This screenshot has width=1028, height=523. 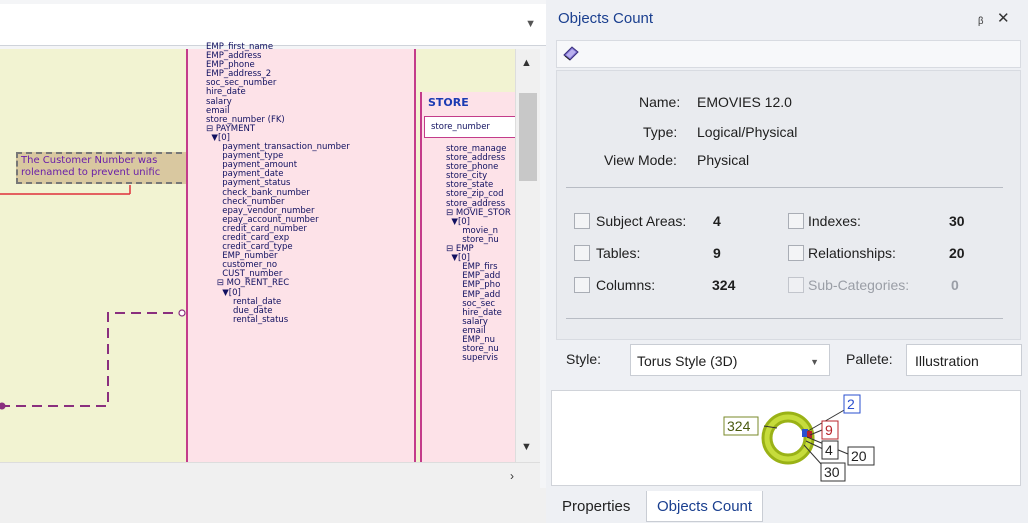 What do you see at coordinates (660, 132) in the screenshot?
I see `type-label: Type:` at bounding box center [660, 132].